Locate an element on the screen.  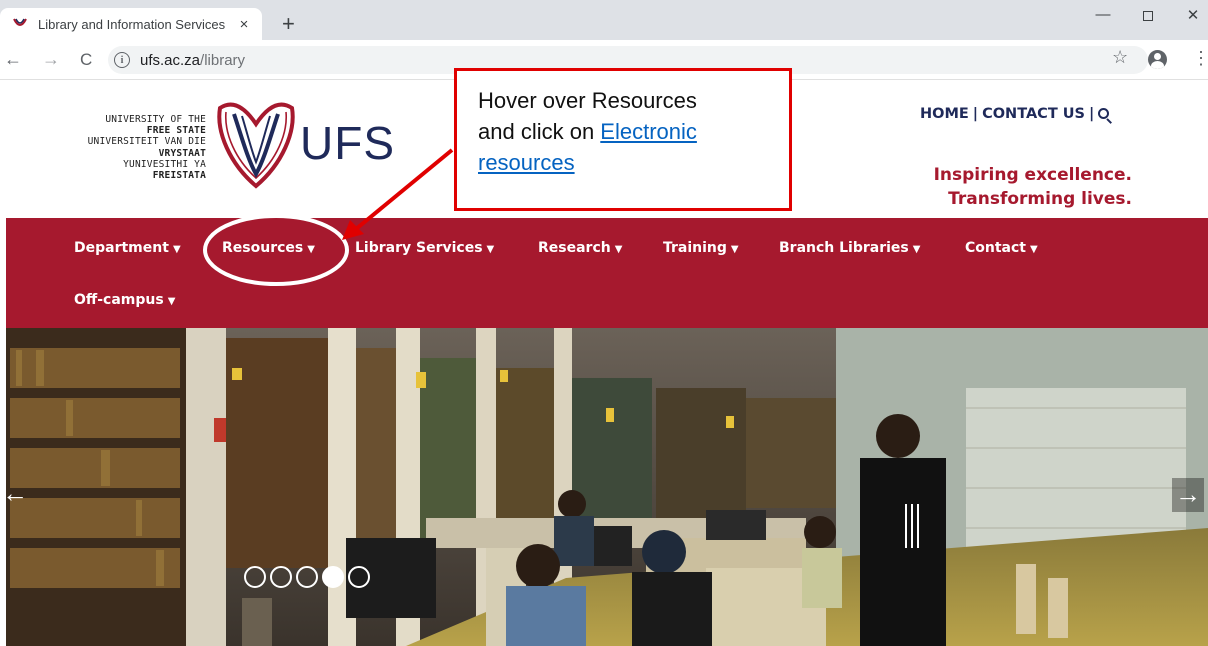
tagline-line-1: Inspiring excellence. is located at coordinates (1032, 175).